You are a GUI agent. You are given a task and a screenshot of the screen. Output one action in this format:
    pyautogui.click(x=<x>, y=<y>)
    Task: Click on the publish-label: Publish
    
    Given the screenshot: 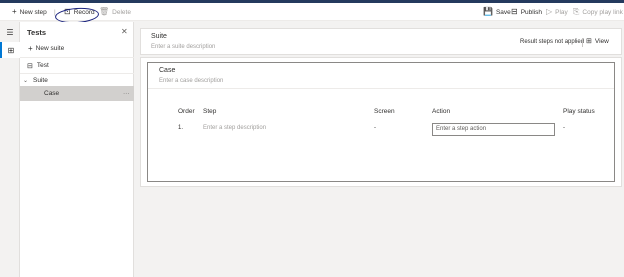 What is the action you would take?
    pyautogui.click(x=531, y=12)
    